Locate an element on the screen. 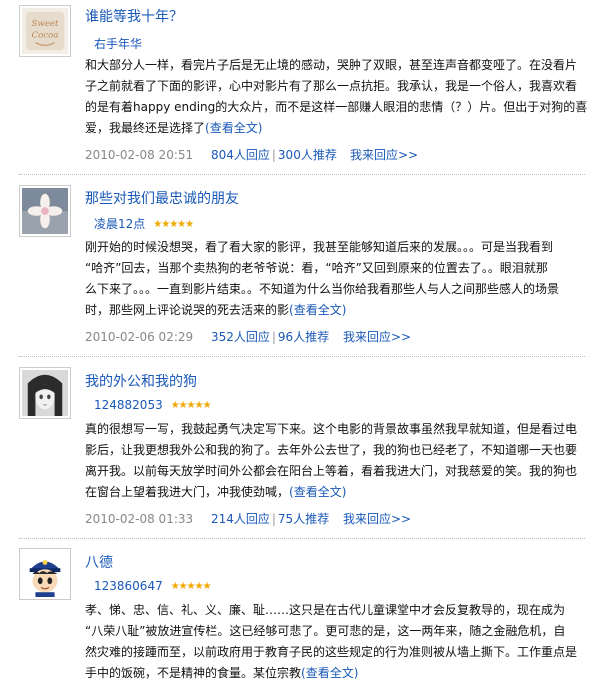  review-text-line: 在窗台上望着我进大门，冲我使劲喊， is located at coordinates (187, 492).